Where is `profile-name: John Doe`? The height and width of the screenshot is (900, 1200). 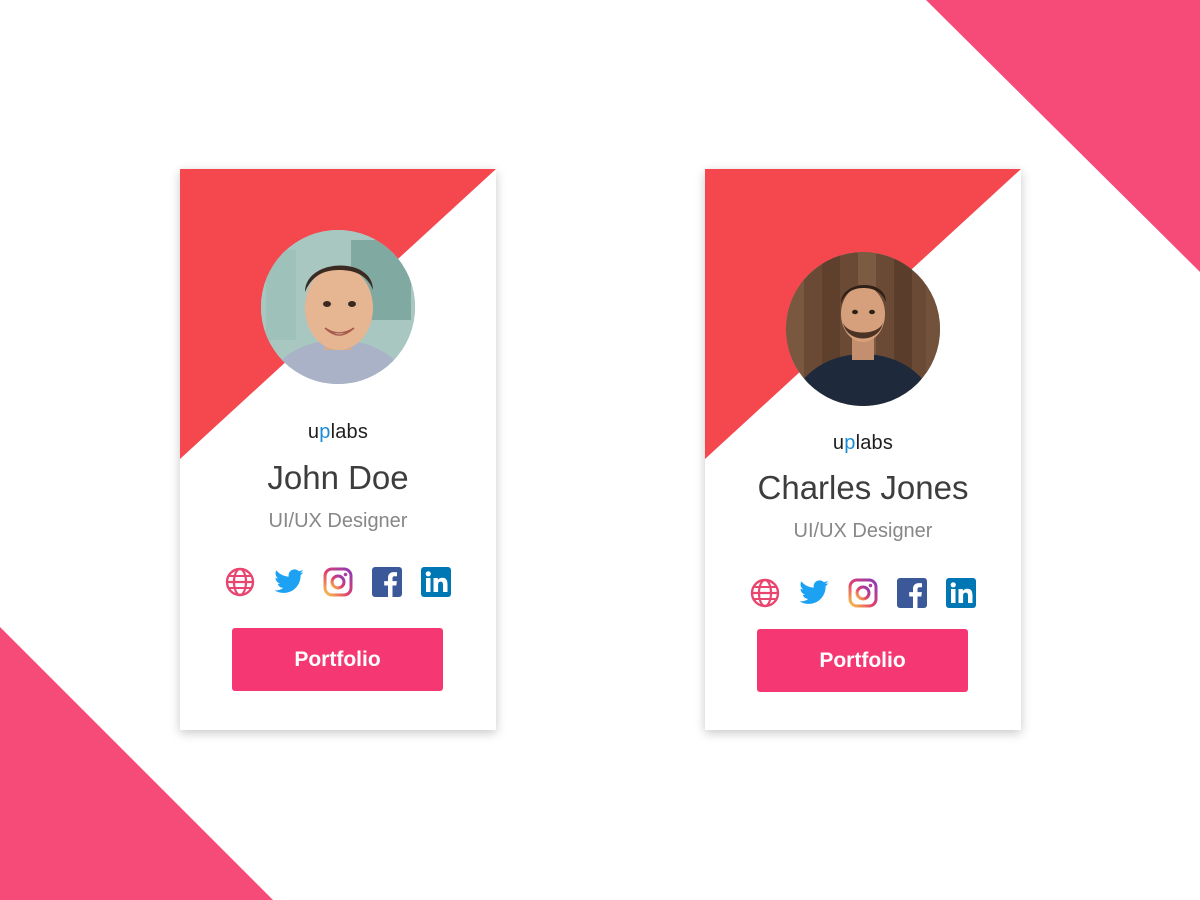 profile-name: John Doe is located at coordinates (338, 477).